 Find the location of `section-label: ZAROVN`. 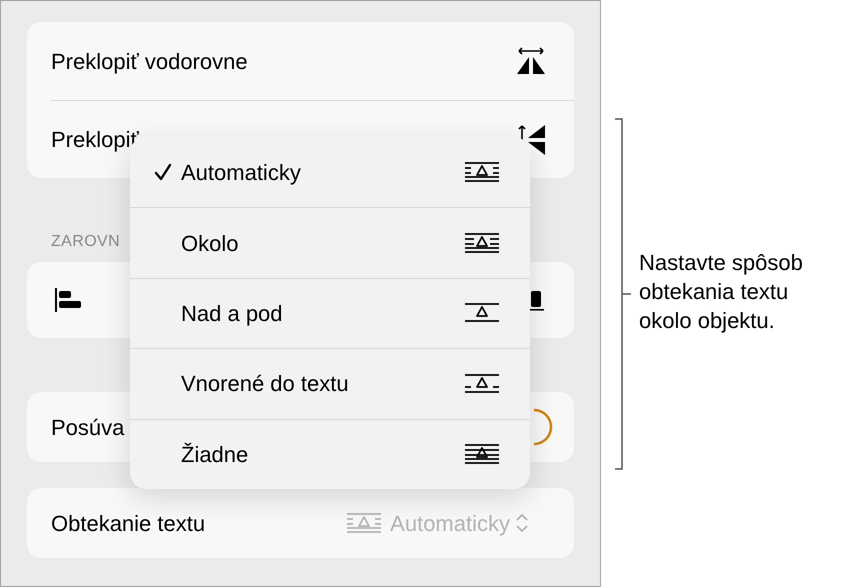

section-label: ZAROVN is located at coordinates (85, 242).